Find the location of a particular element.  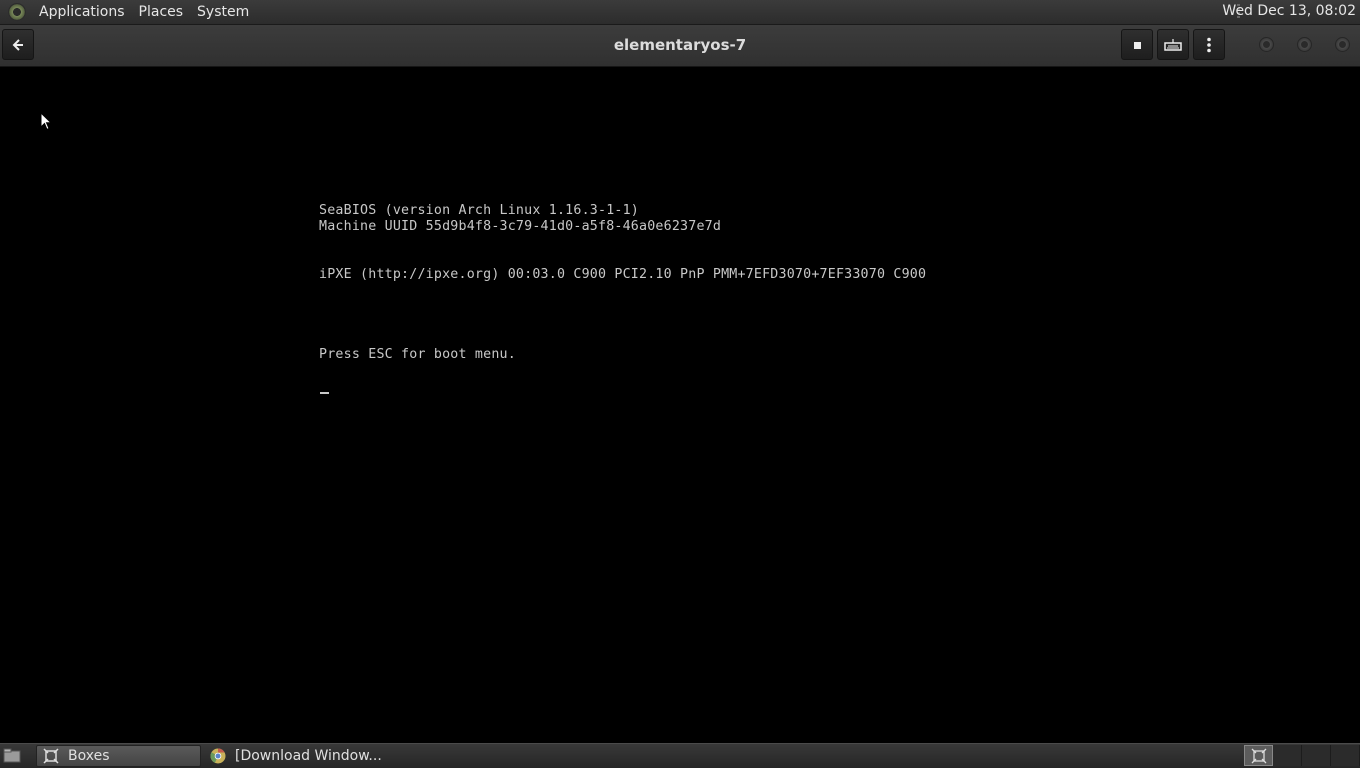

keyboard-icon is located at coordinates (1173, 44).